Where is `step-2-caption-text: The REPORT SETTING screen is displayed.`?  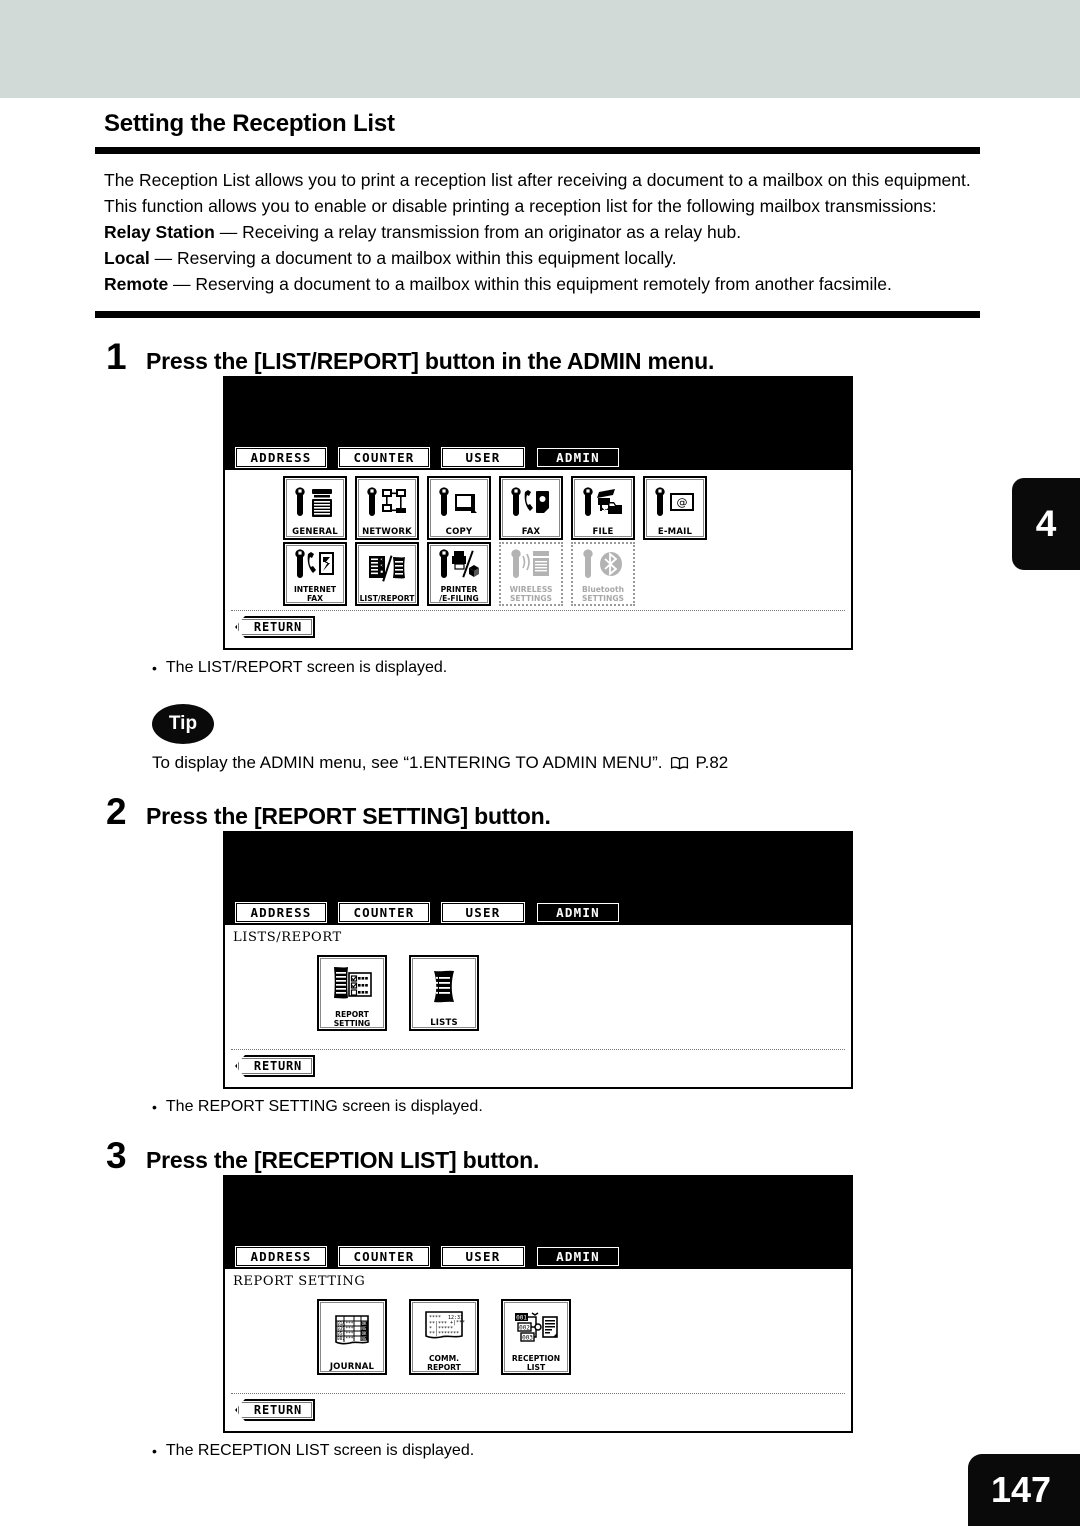 step-2-caption-text: The REPORT SETTING screen is displayed. is located at coordinates (324, 1106).